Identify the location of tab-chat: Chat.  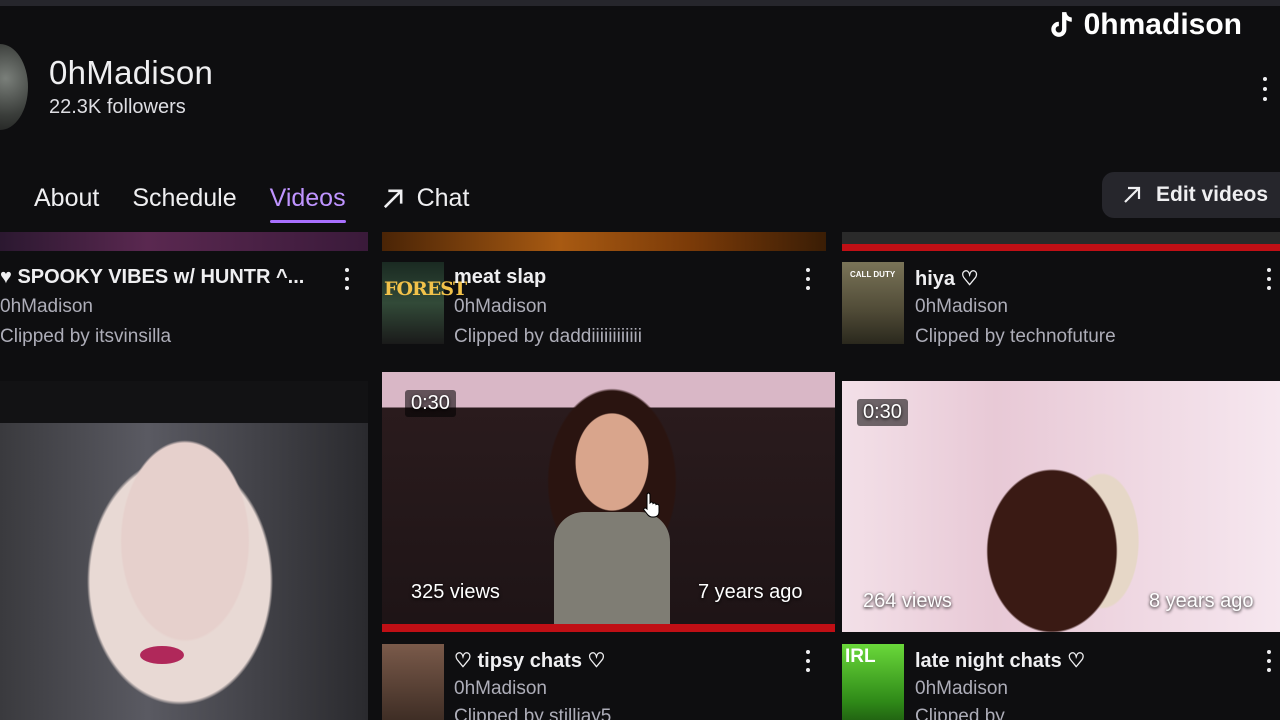
(424, 198).